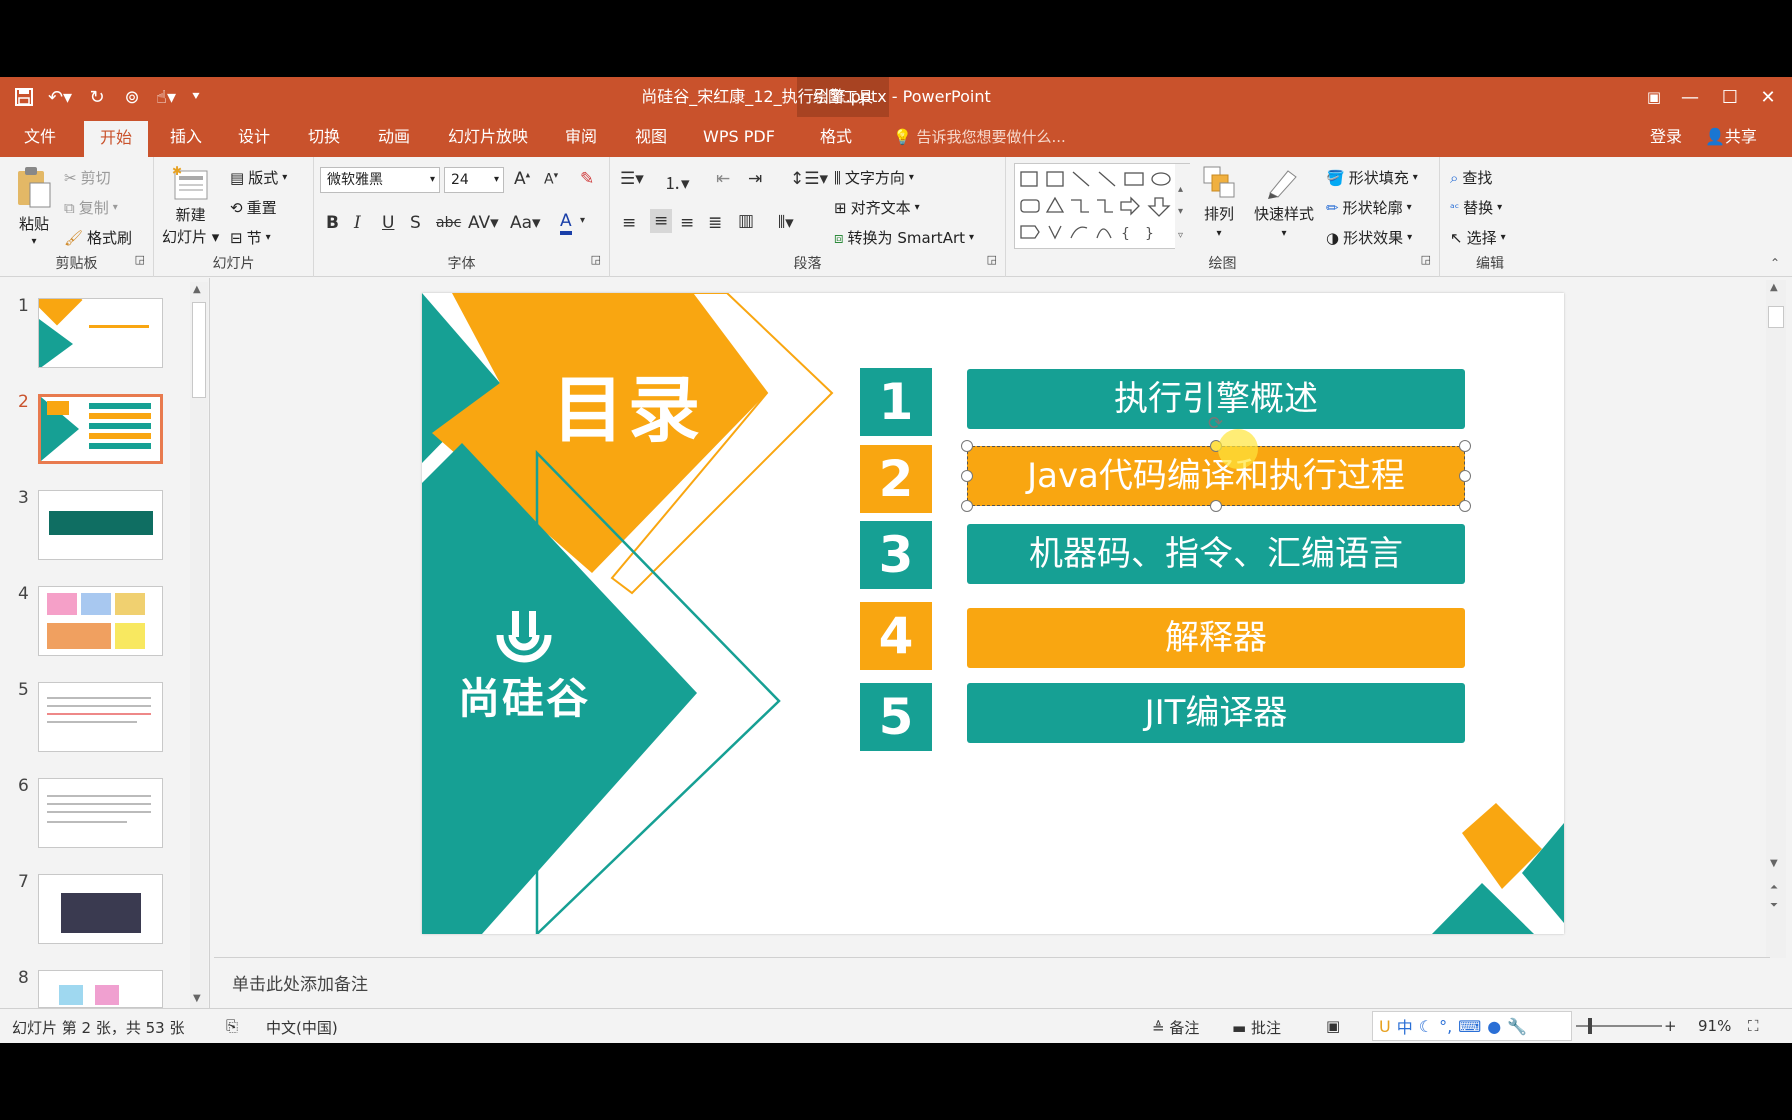 Image resolution: width=1792 pixels, height=1120 pixels. What do you see at coordinates (1774, 863) in the screenshot?
I see `canvas-scroll-down-icon: ▼` at bounding box center [1774, 863].